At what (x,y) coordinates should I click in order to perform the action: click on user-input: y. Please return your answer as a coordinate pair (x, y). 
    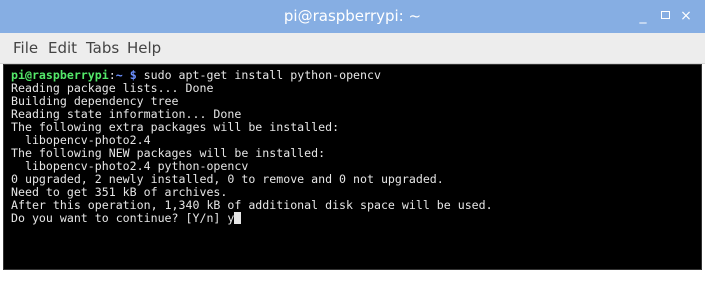
    Looking at the image, I should click on (231, 218).